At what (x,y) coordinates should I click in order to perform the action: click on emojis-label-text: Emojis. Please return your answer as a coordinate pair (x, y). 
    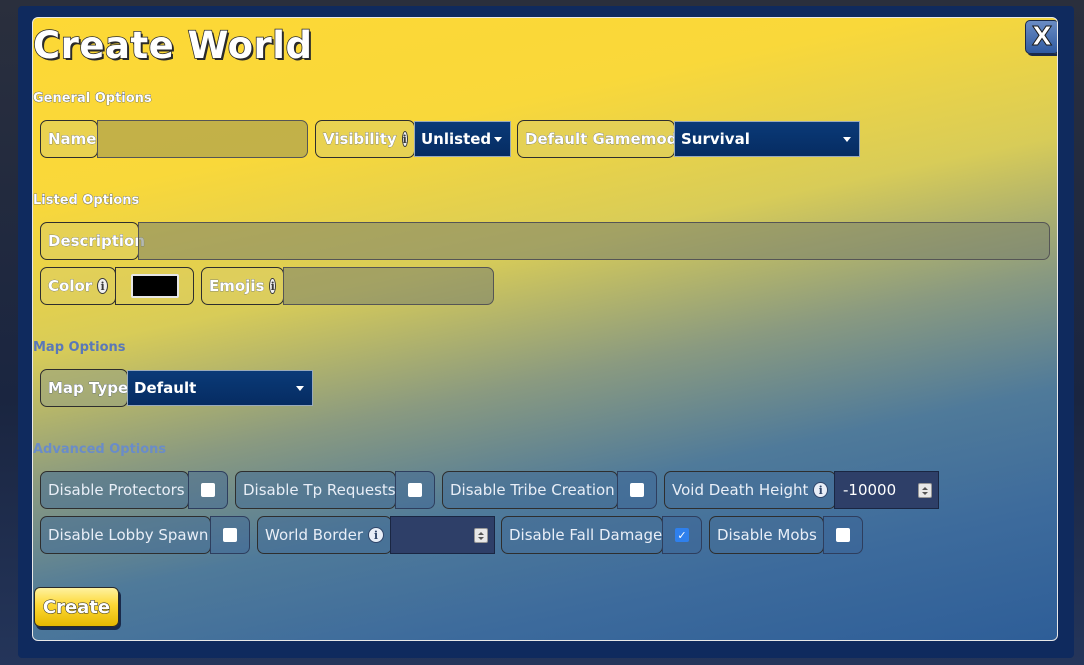
    Looking at the image, I should click on (237, 286).